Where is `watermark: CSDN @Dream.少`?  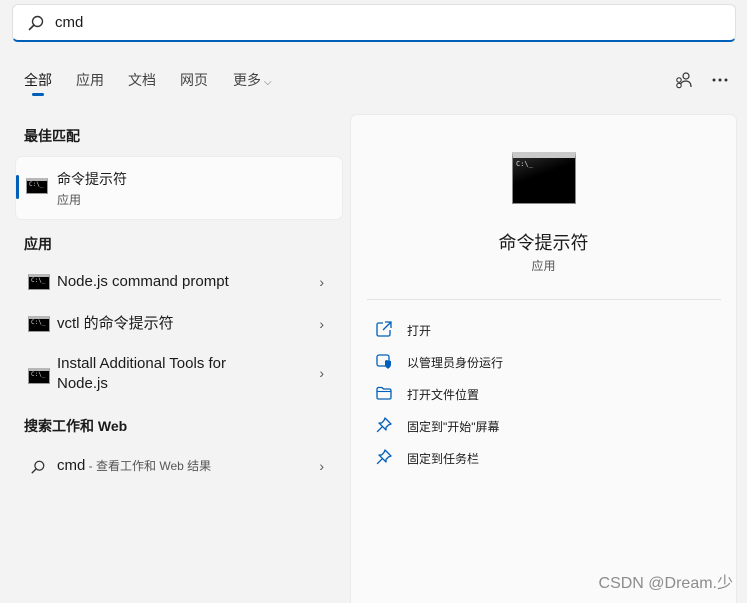
watermark: CSDN @Dream.少 is located at coordinates (665, 583).